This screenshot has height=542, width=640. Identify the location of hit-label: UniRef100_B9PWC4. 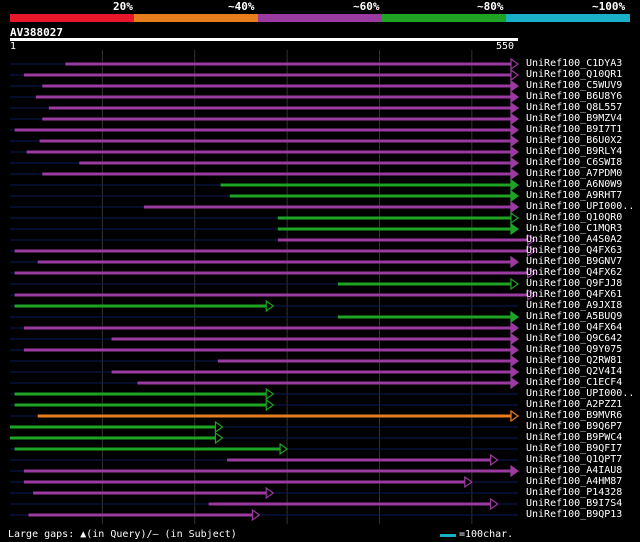
(574, 437).